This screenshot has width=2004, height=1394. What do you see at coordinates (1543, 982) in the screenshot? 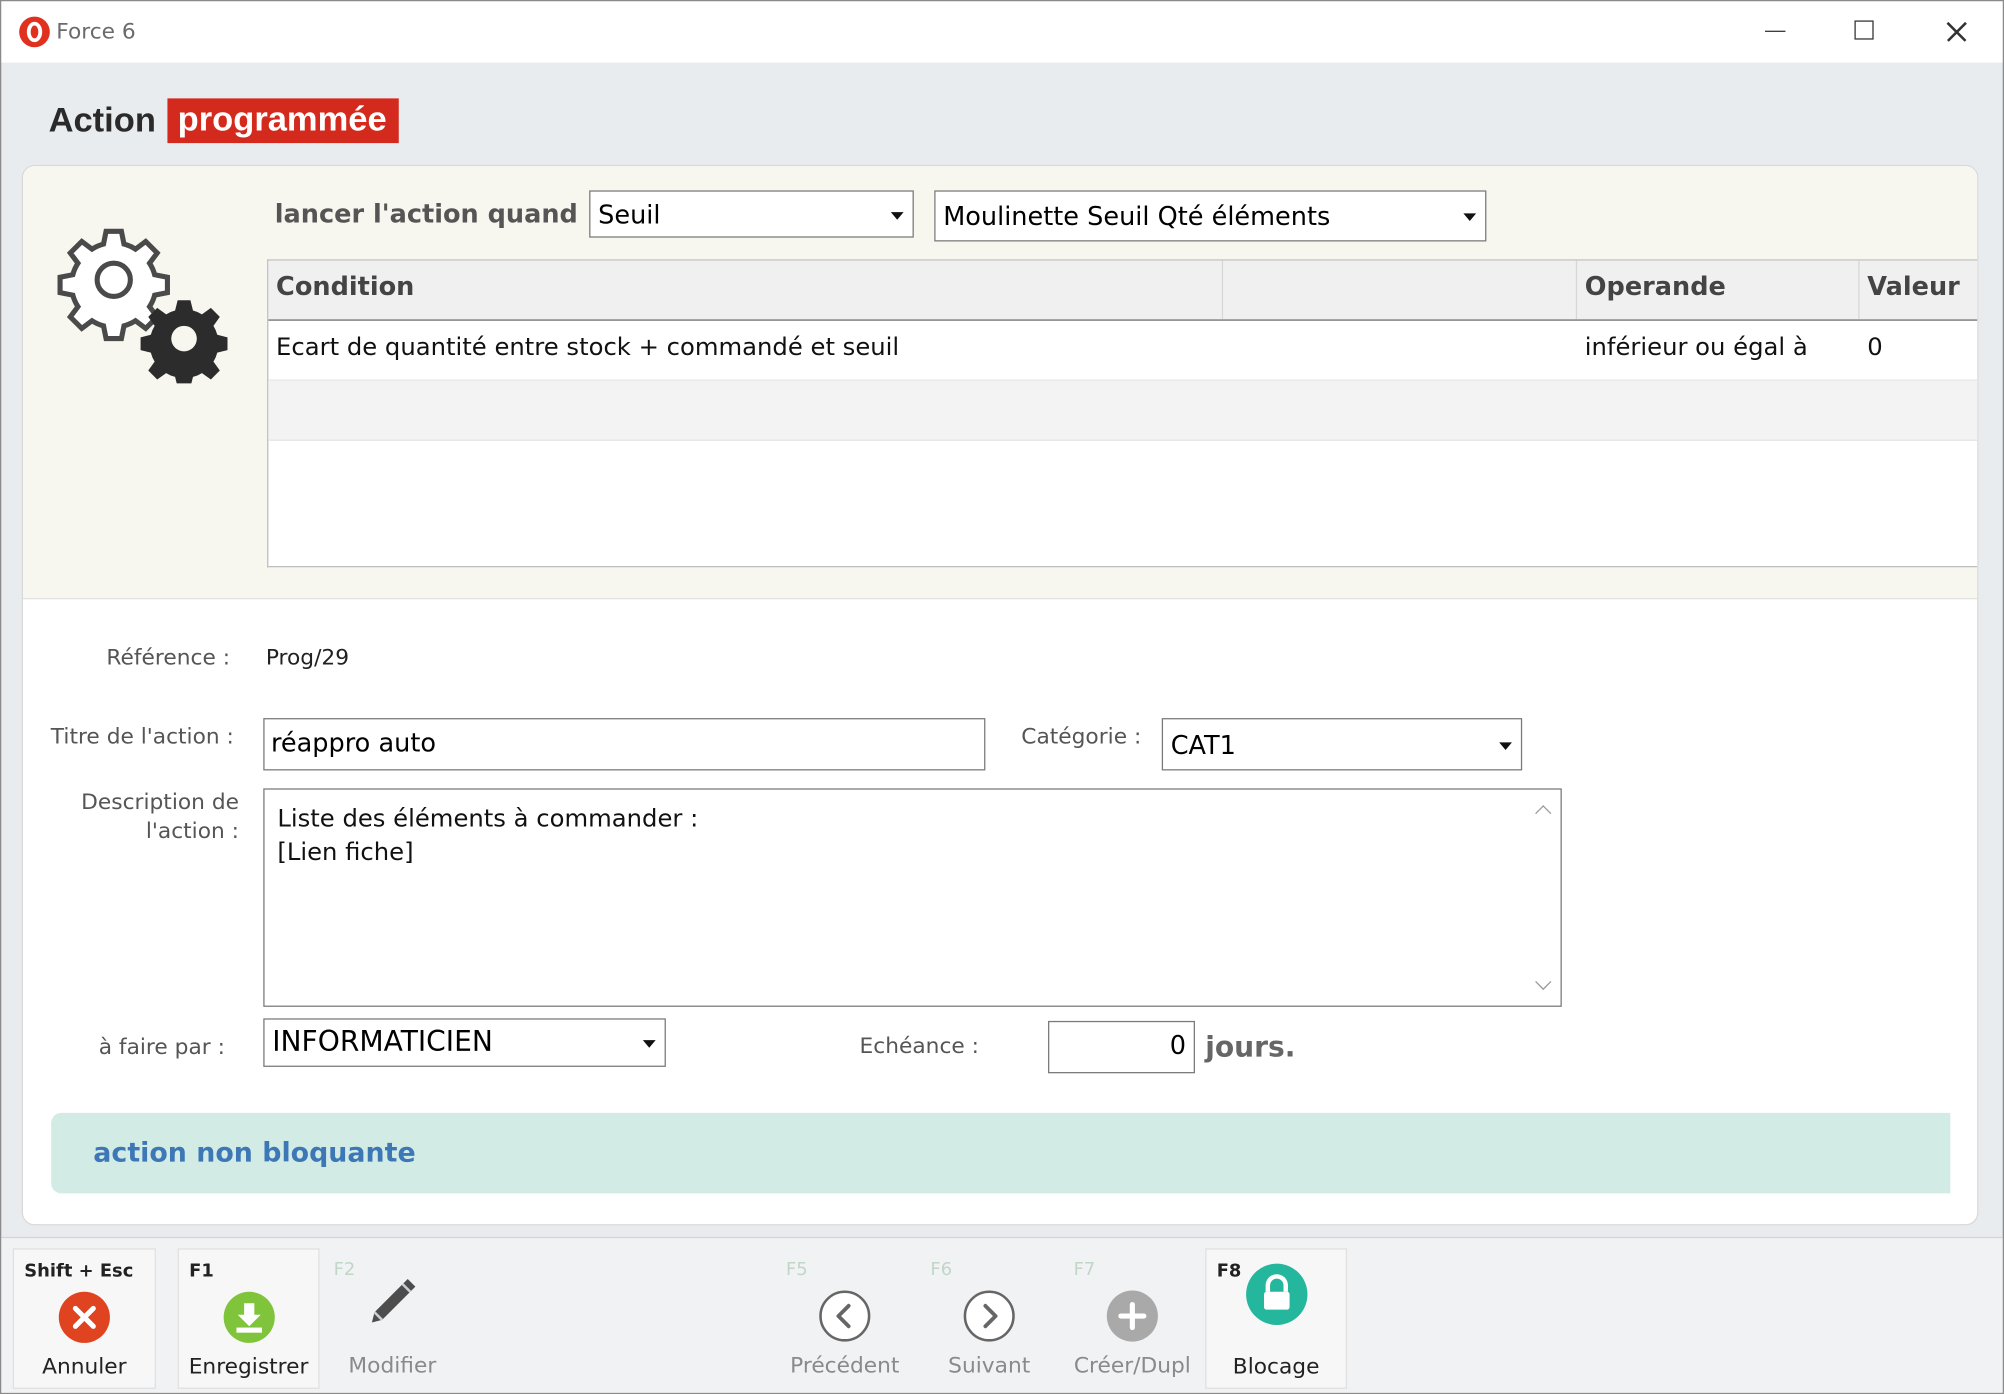
I see `scroll-down-icon` at bounding box center [1543, 982].